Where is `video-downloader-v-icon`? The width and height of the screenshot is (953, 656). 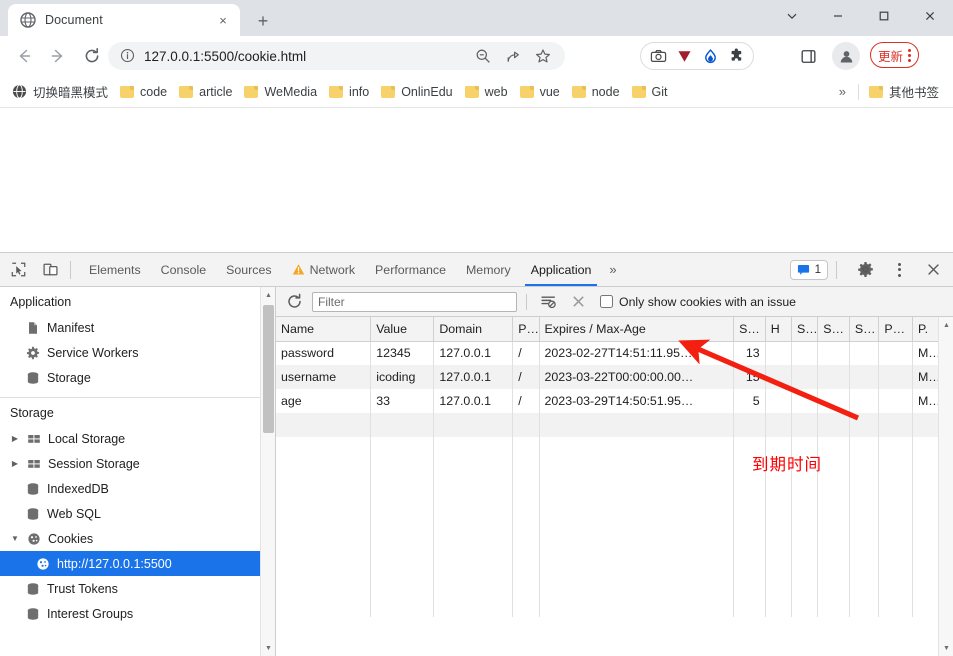 video-downloader-v-icon is located at coordinates (684, 56).